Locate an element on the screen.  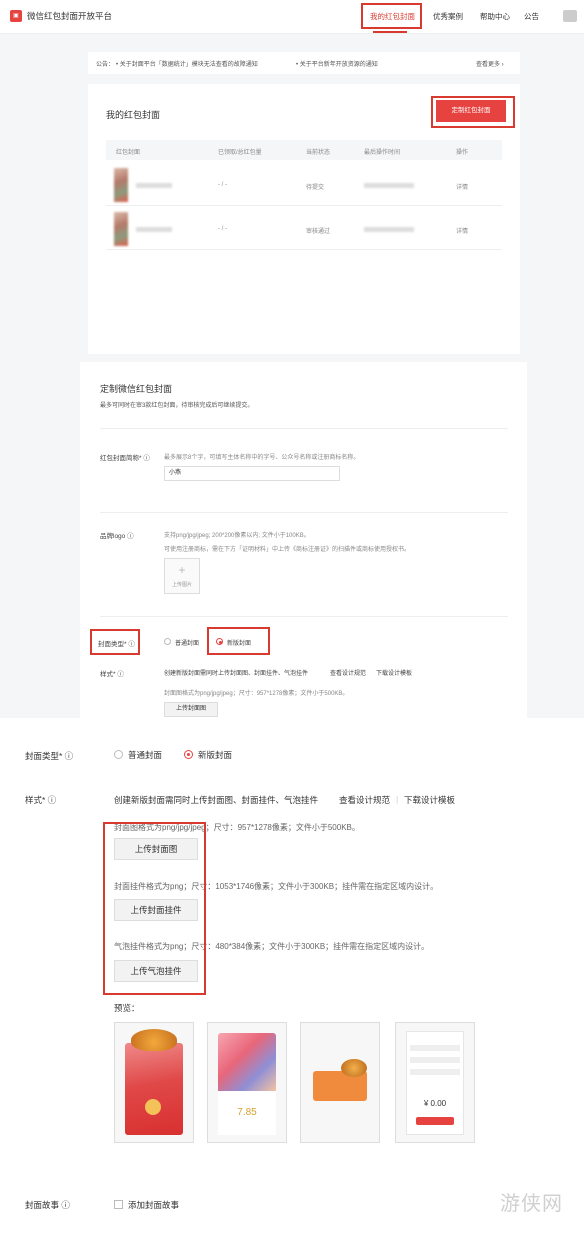
top-nav: ▣ 微信红包封面开放平台 我的红包封面 优秀案例 帮助中心 公告 is located at coordinates (292, 17).